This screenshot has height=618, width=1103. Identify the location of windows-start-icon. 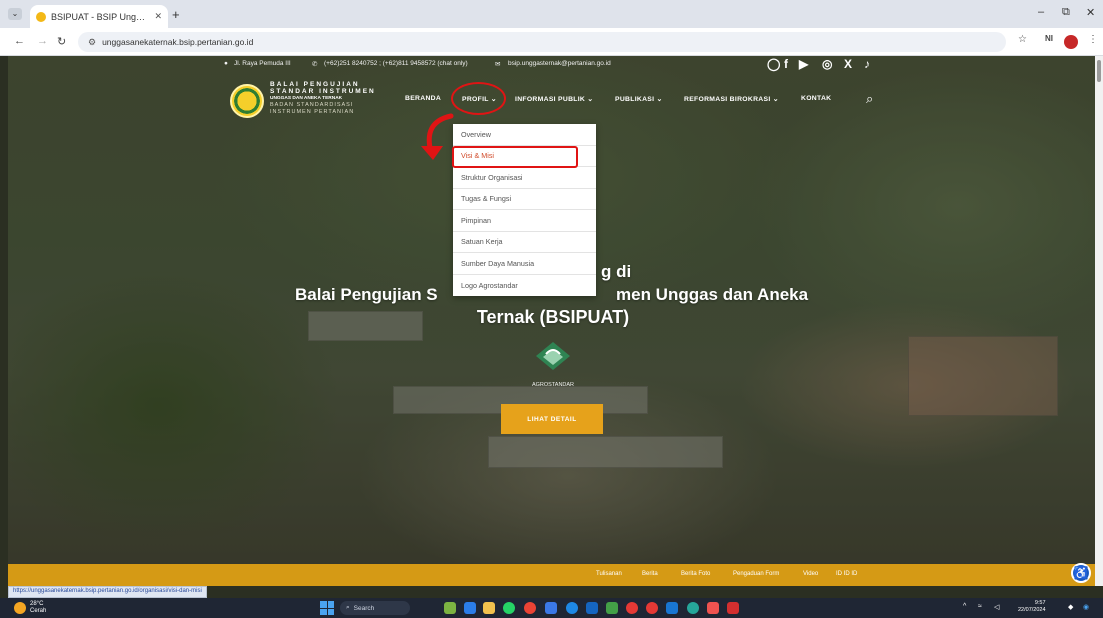
(327, 608).